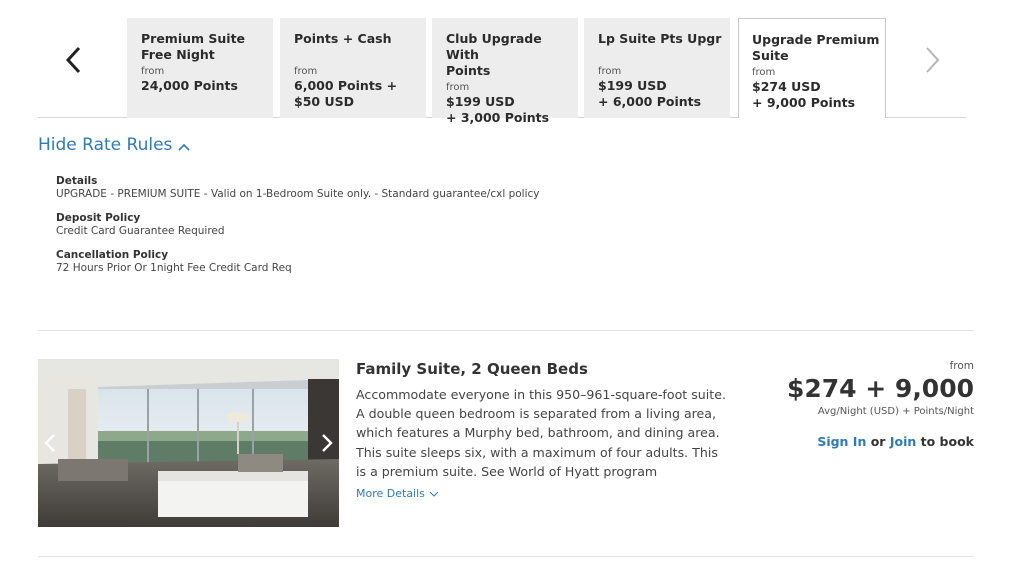 The height and width of the screenshot is (566, 1024). What do you see at coordinates (77, 181) in the screenshot?
I see `rule-heading: Details` at bounding box center [77, 181].